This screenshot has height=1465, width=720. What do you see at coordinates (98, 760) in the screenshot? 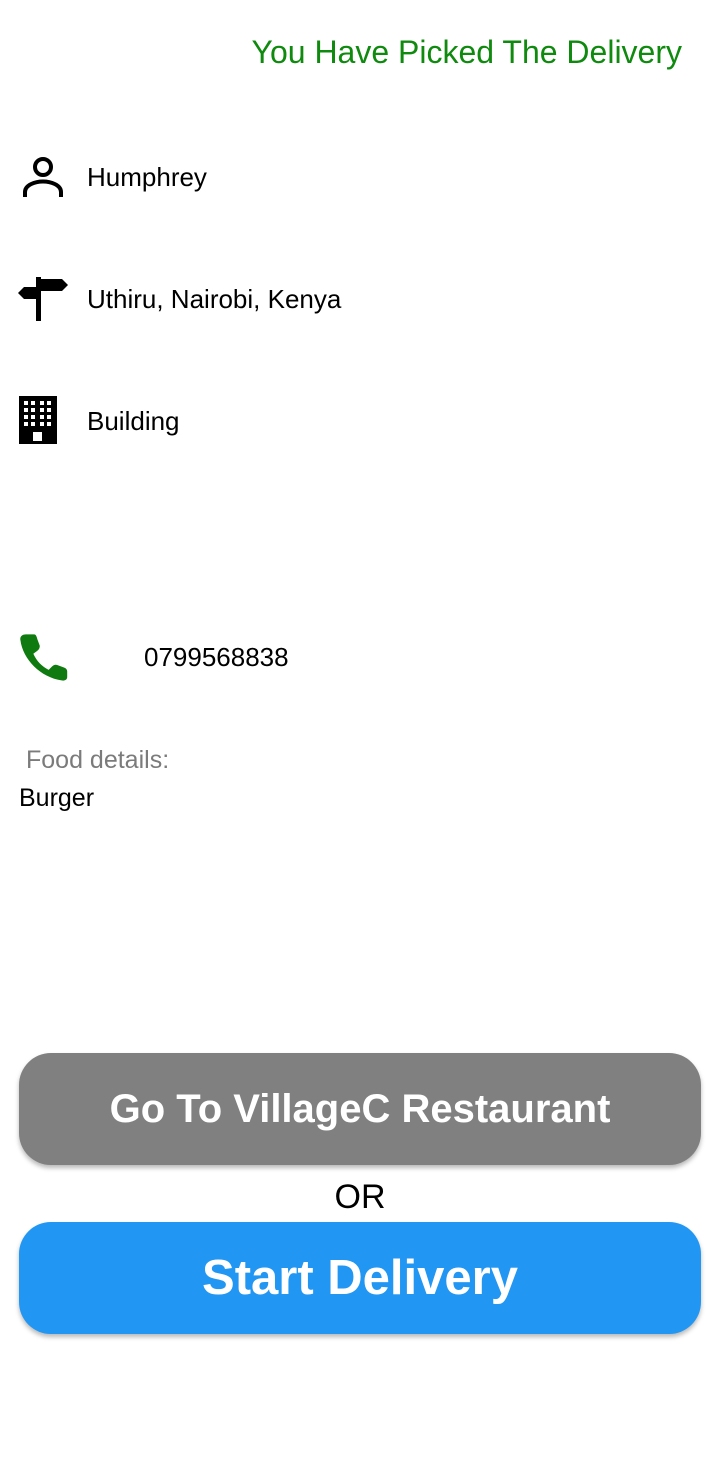
I see `food-details-label: Food details:` at bounding box center [98, 760].